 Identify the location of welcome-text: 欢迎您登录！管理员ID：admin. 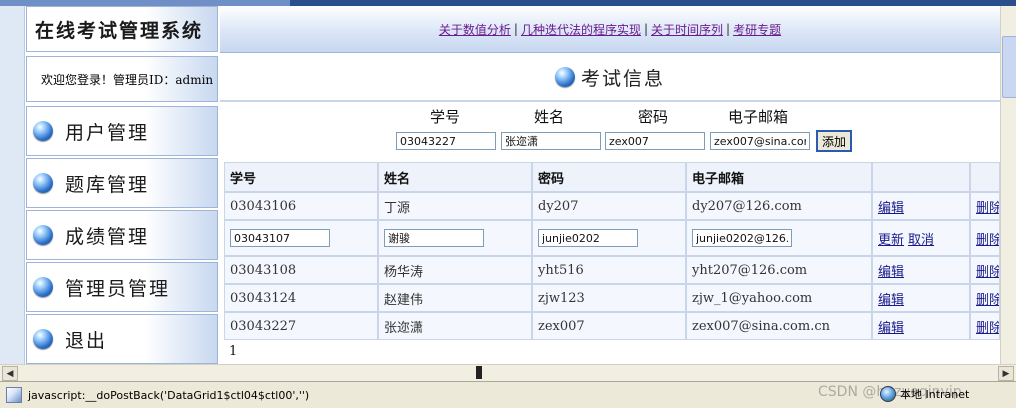
(122, 79).